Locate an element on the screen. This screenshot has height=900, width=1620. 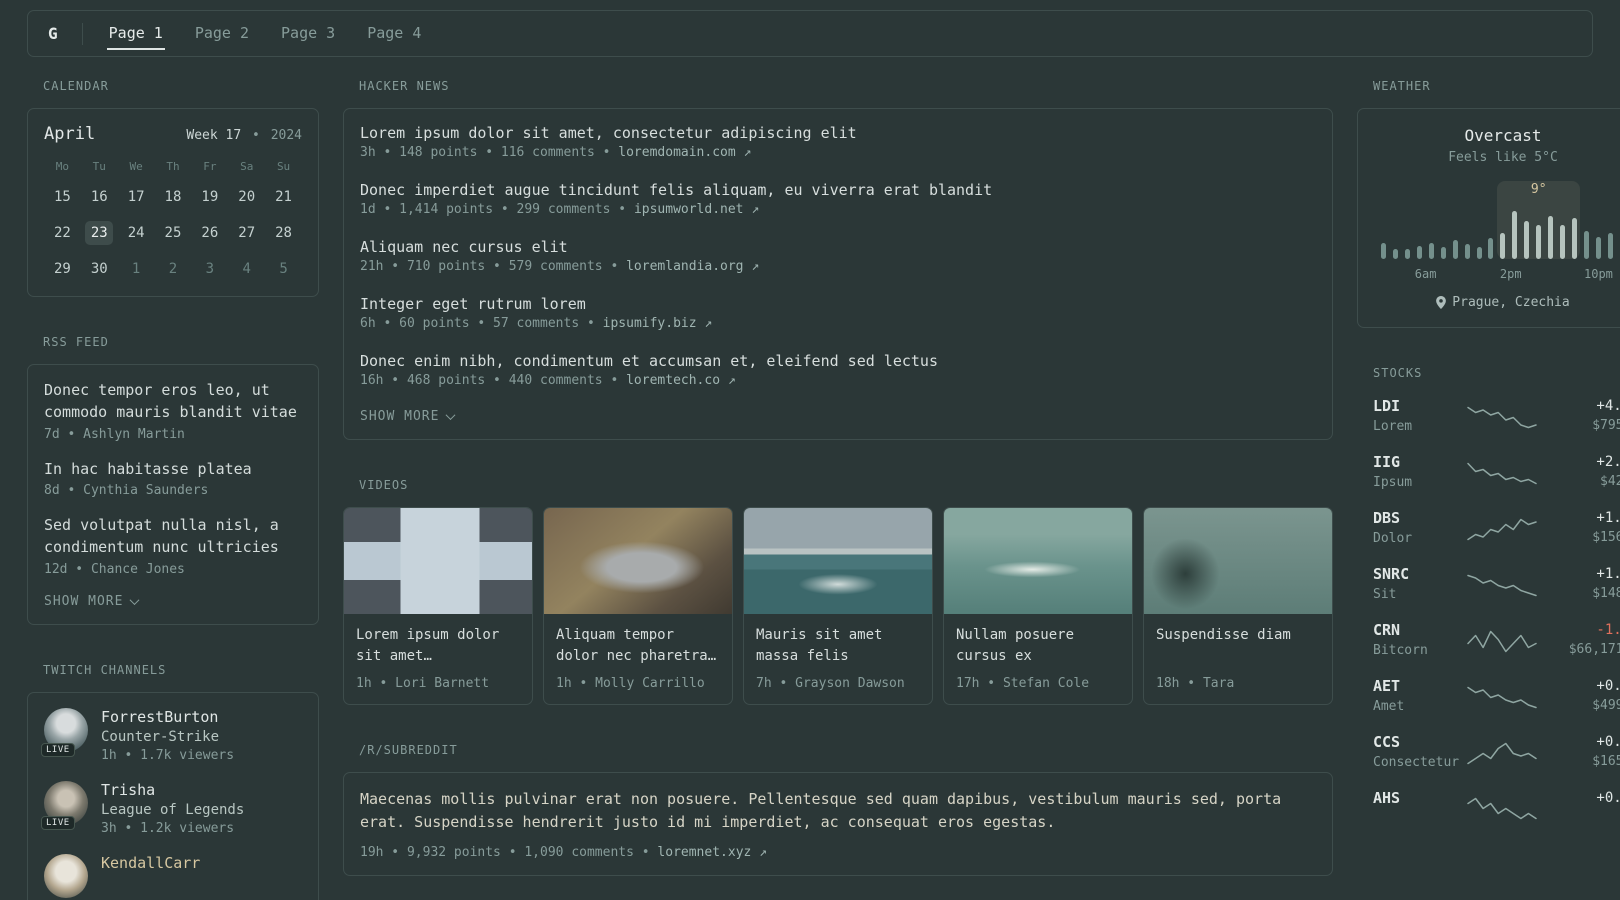
tab-page-2: Page 2 is located at coordinates (222, 35).